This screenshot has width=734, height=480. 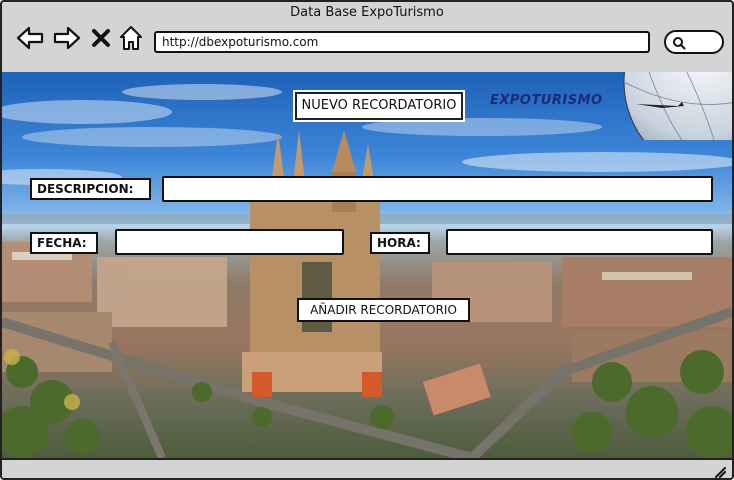 I want to click on address-bar: http://dbexpoturismo.com, so click(x=402, y=42).